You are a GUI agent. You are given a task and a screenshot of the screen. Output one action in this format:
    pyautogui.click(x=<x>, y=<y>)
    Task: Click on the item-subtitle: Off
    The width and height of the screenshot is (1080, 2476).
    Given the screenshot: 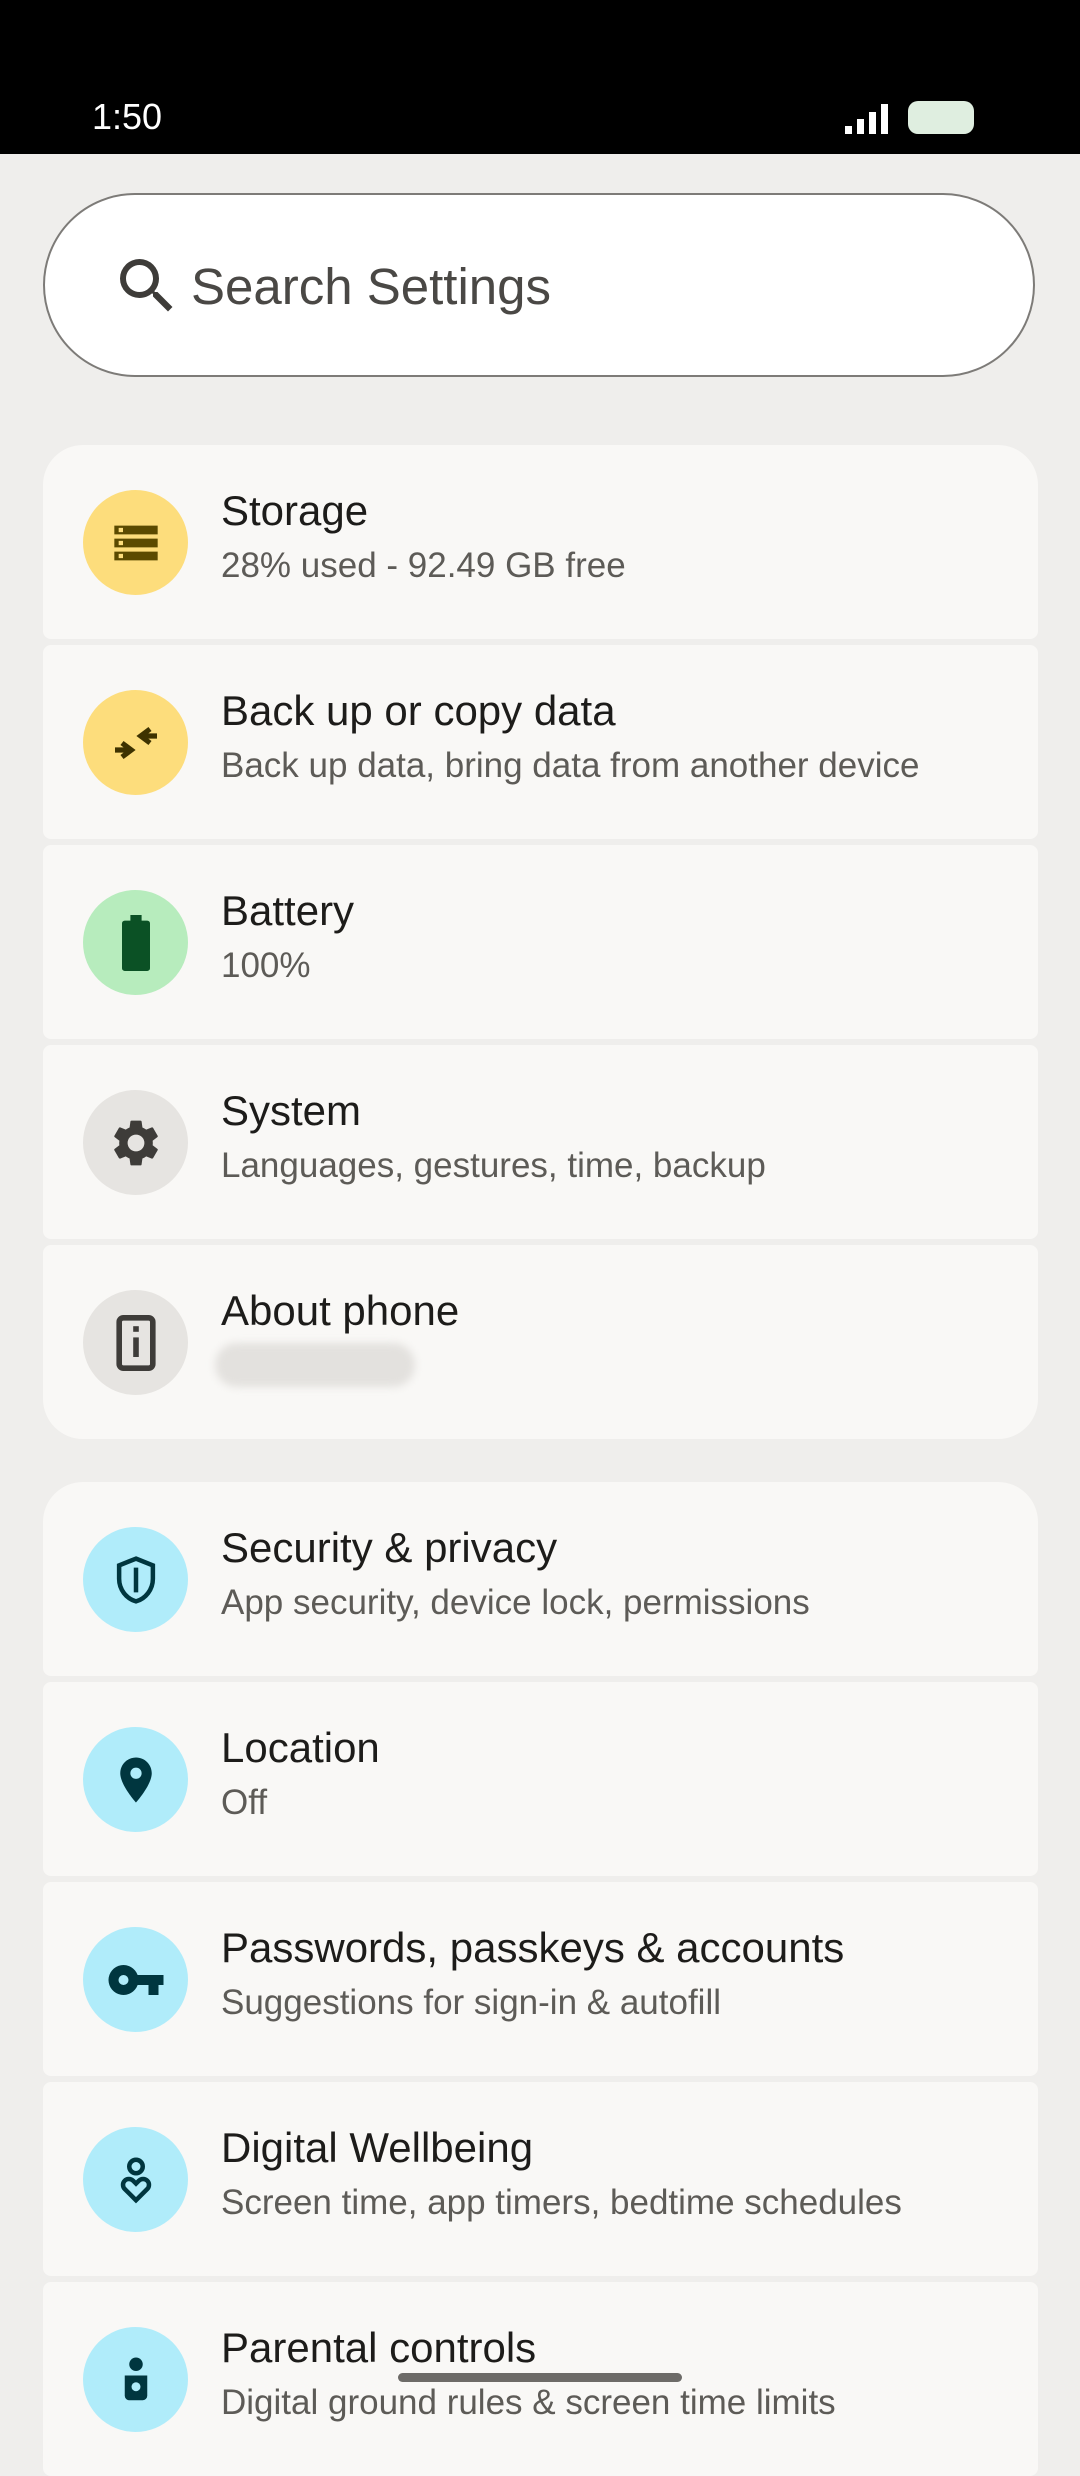 What is the action you would take?
    pyautogui.click(x=244, y=1802)
    